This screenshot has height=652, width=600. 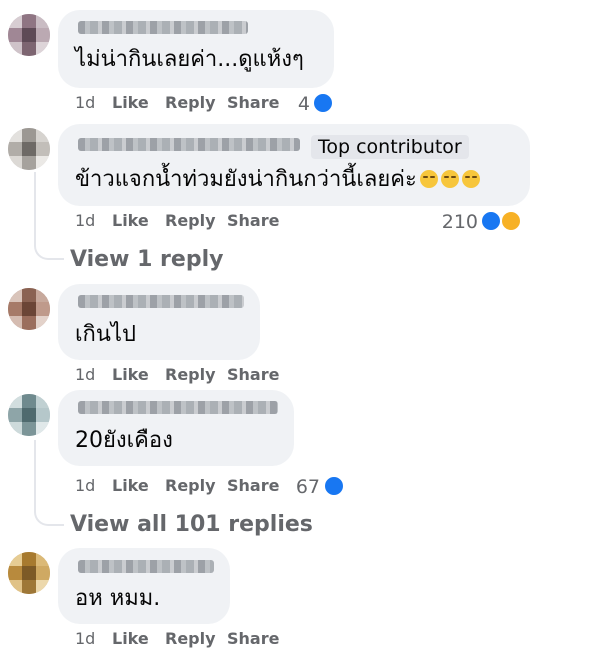 I want to click on reaction-count: 210, so click(x=454, y=222).